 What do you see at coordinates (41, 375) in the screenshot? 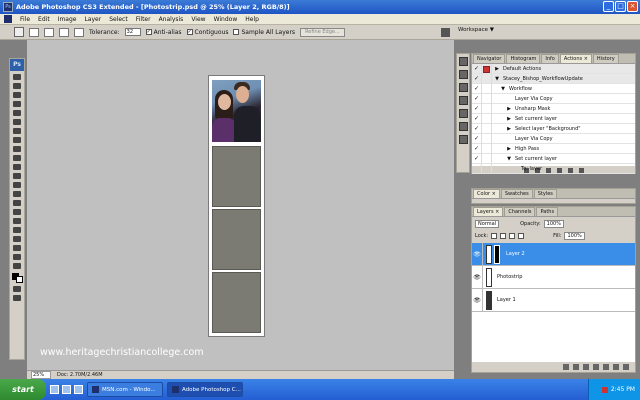
I see `zoom-level: 25%` at bounding box center [41, 375].